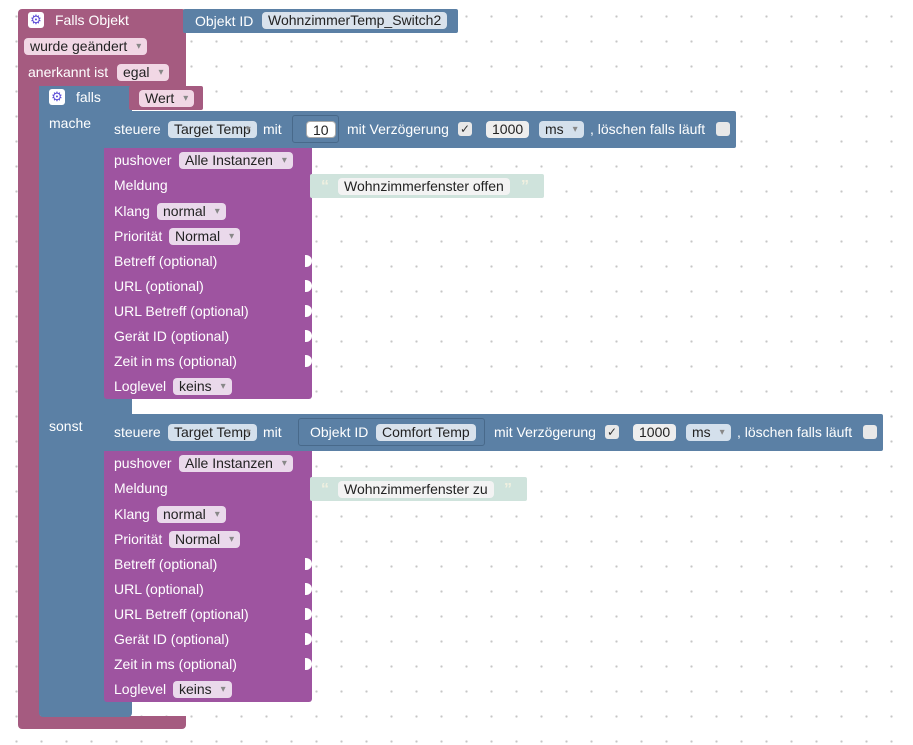  Describe the element at coordinates (172, 336) in the screenshot. I see `pushover1-device-label: Gerät ID (optional)` at that location.